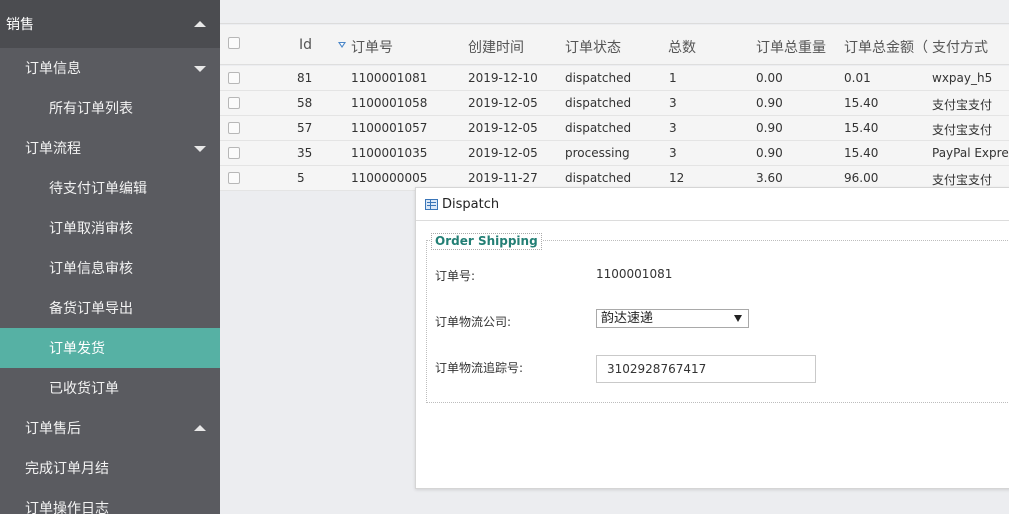 This screenshot has height=514, width=1009. I want to click on dialog-header: Dispatch, so click(712, 204).